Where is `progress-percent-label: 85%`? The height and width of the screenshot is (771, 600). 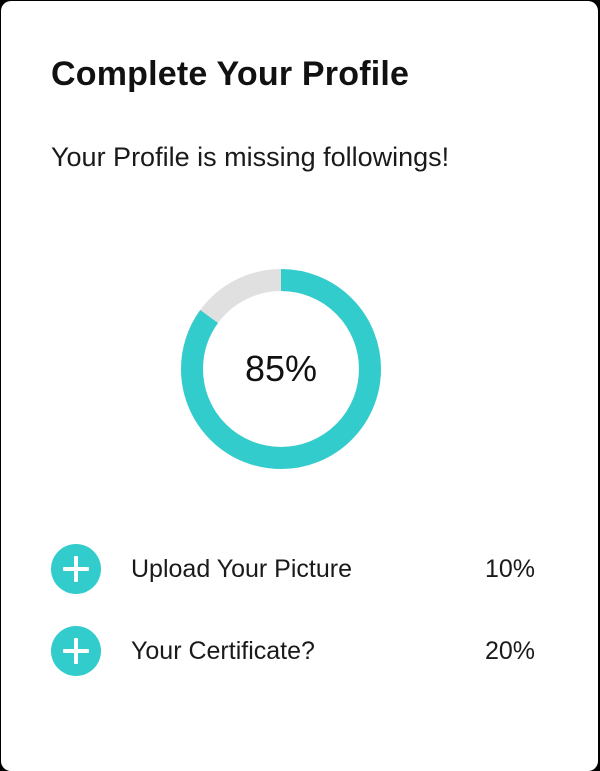 progress-percent-label: 85% is located at coordinates (281, 368).